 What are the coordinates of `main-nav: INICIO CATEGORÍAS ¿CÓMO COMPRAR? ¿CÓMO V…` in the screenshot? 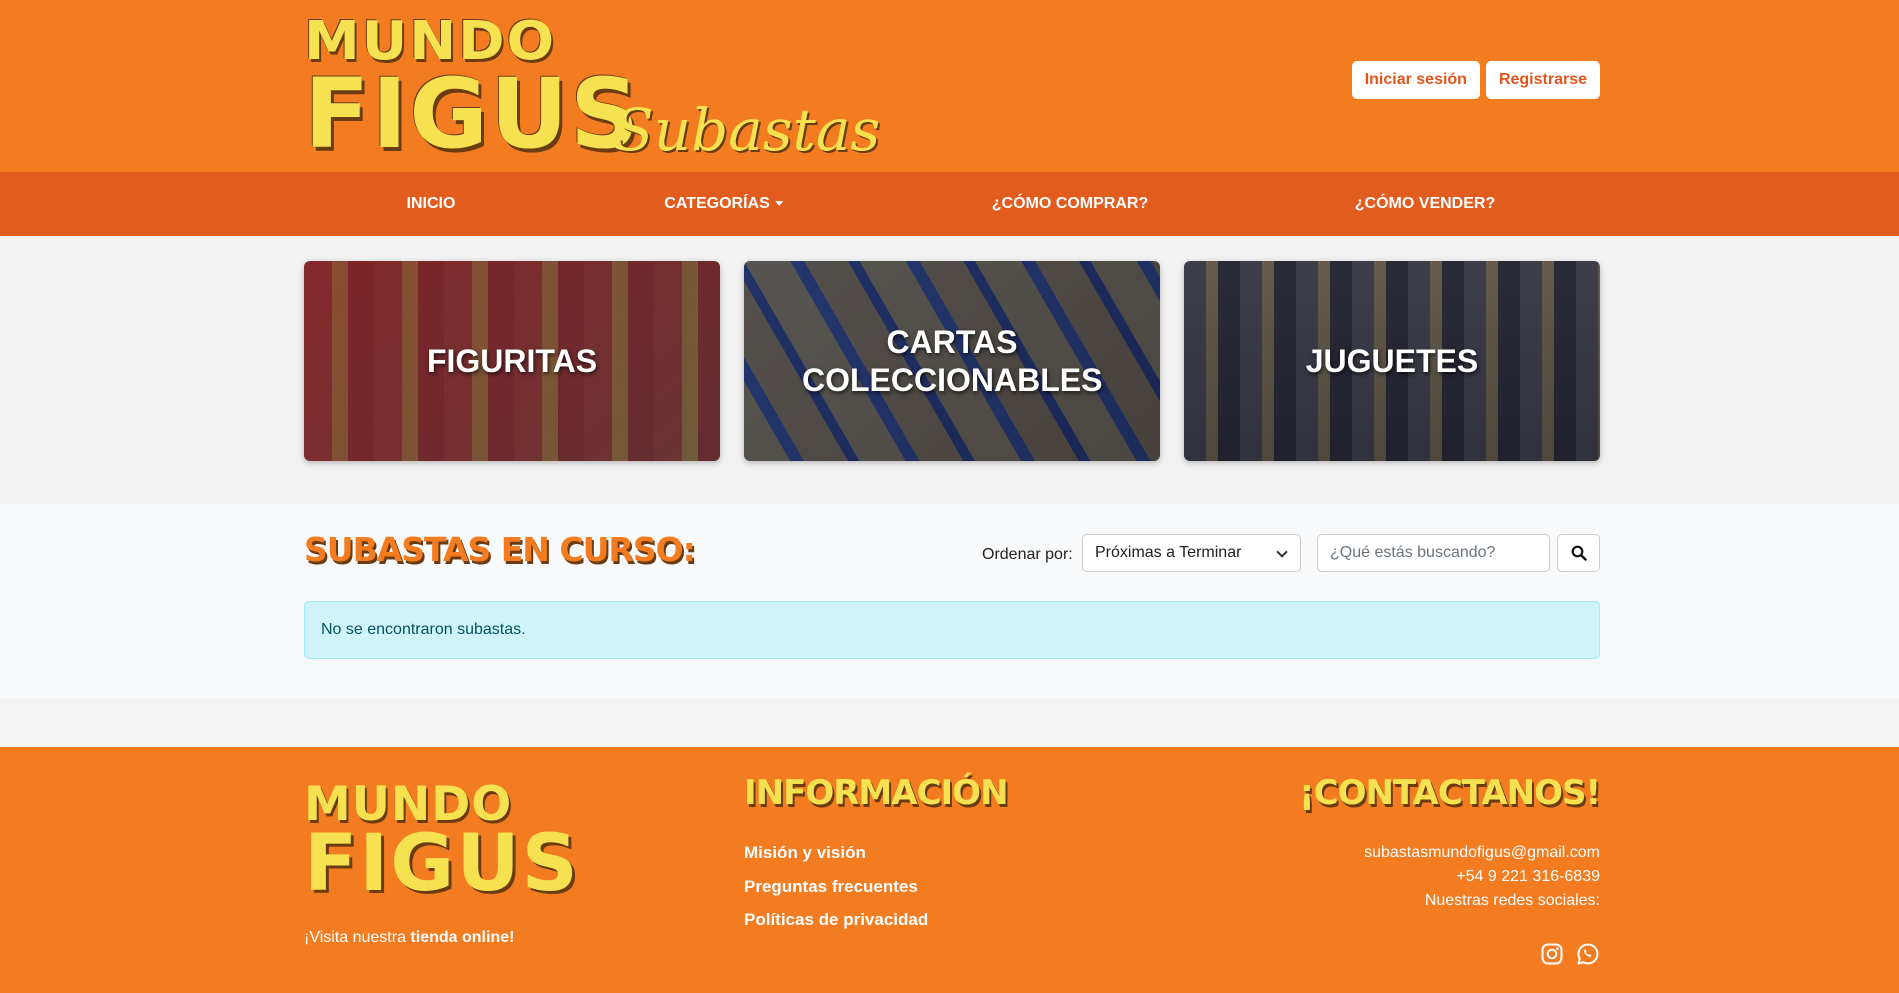 It's located at (949, 204).